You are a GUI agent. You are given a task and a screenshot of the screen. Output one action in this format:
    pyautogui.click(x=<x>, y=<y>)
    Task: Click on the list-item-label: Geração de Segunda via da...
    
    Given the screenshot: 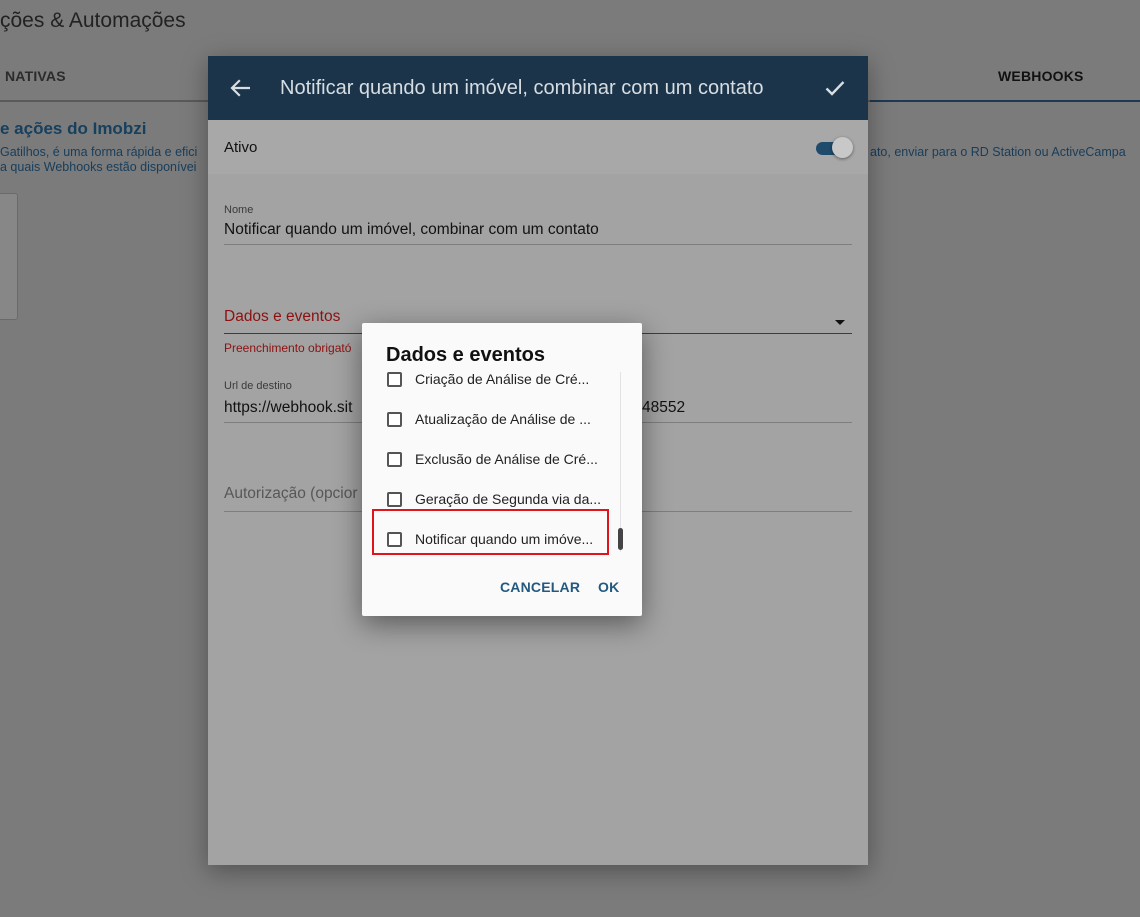 What is the action you would take?
    pyautogui.click(x=508, y=499)
    